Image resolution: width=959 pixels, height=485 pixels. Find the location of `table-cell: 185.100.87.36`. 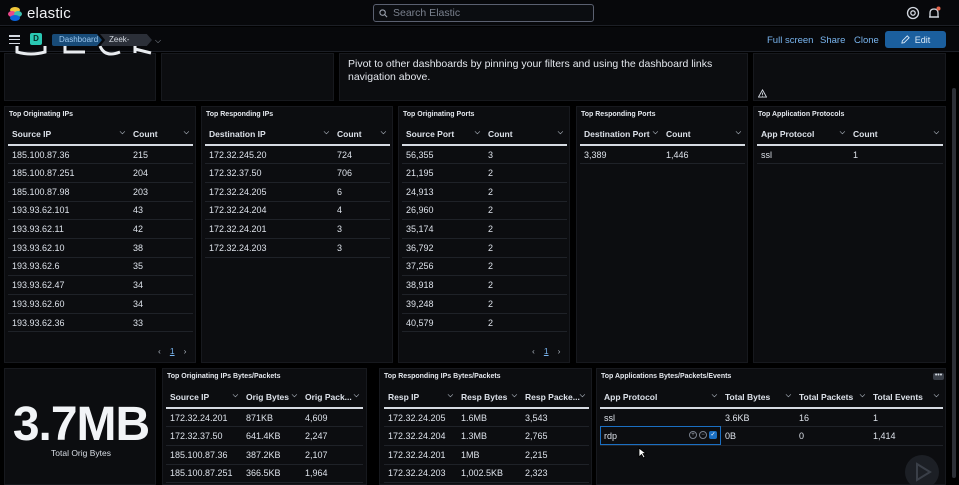

table-cell: 185.100.87.36 is located at coordinates (204, 455).